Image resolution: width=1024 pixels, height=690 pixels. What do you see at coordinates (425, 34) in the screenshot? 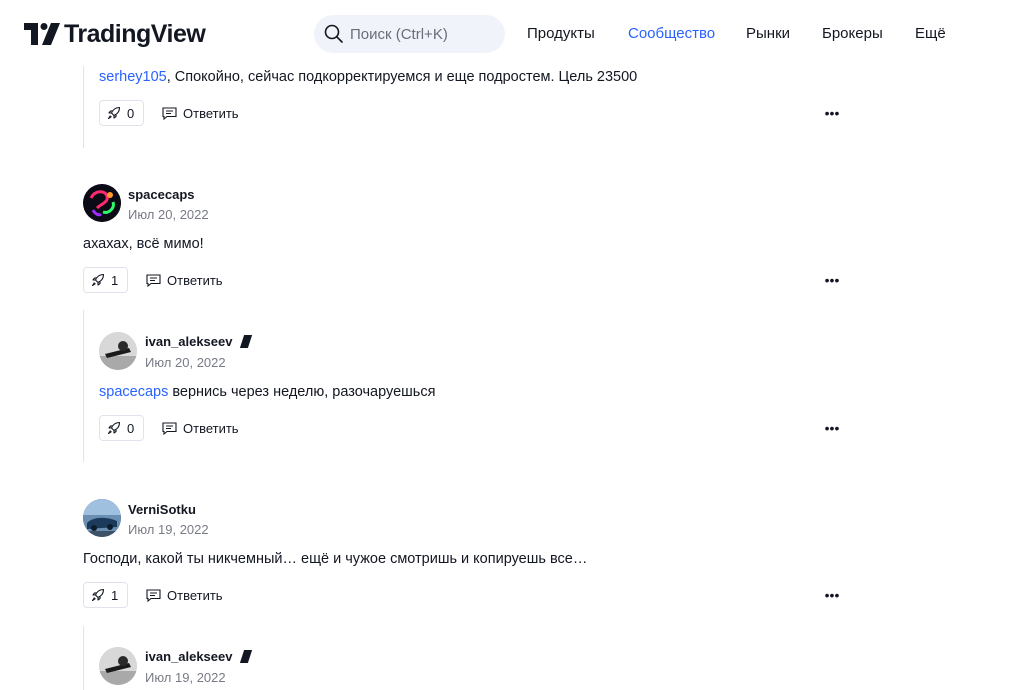
I see `search-input` at bounding box center [425, 34].